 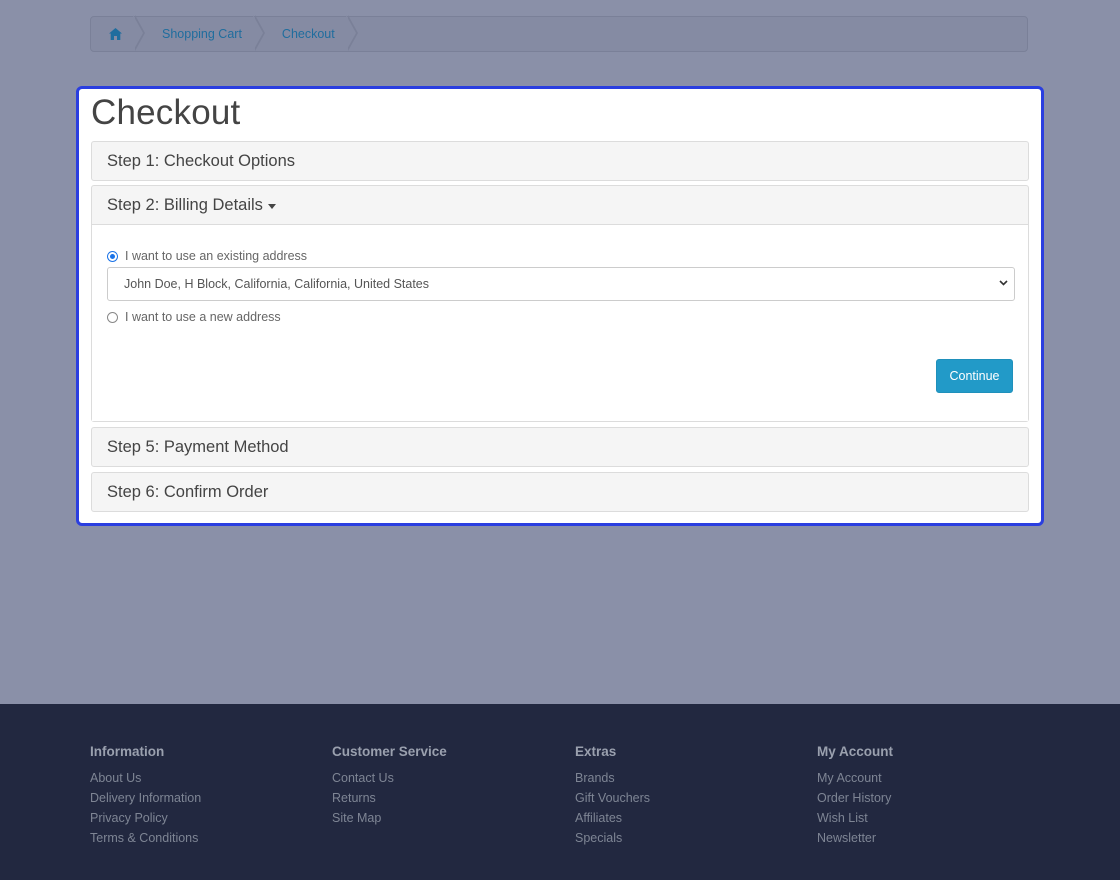 I want to click on footer-link-site-map: Site Map, so click(x=389, y=818).